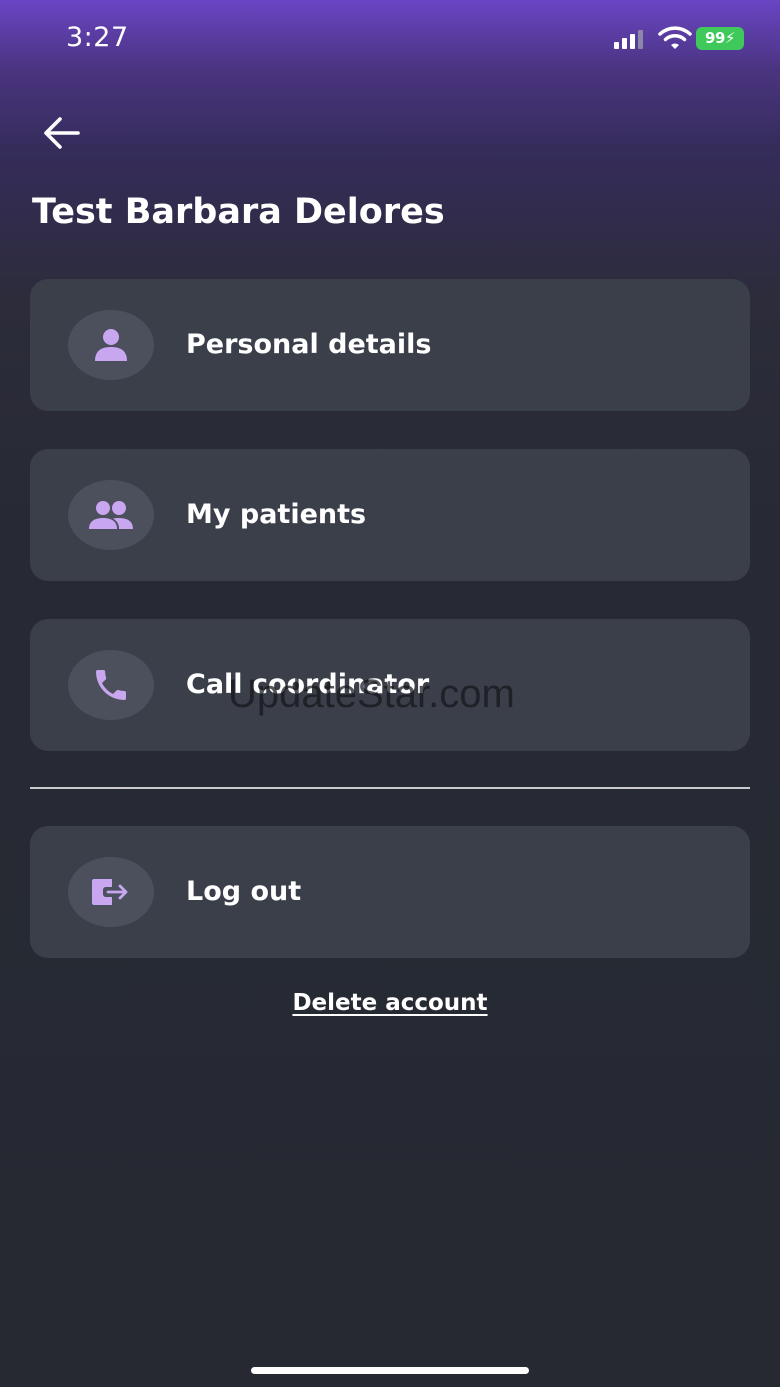 This screenshot has height=1387, width=780. What do you see at coordinates (308, 684) in the screenshot?
I see `call-coordinator-label: Call coordinator` at bounding box center [308, 684].